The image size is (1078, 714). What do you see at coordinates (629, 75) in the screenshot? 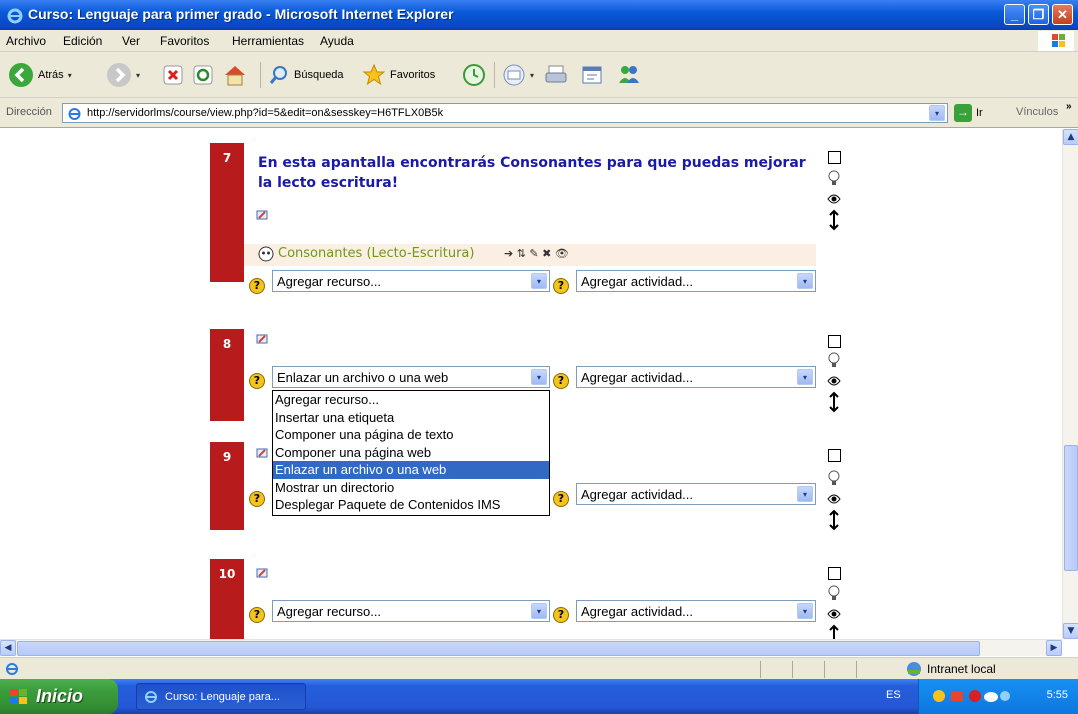
I see `messenger-button` at bounding box center [629, 75].